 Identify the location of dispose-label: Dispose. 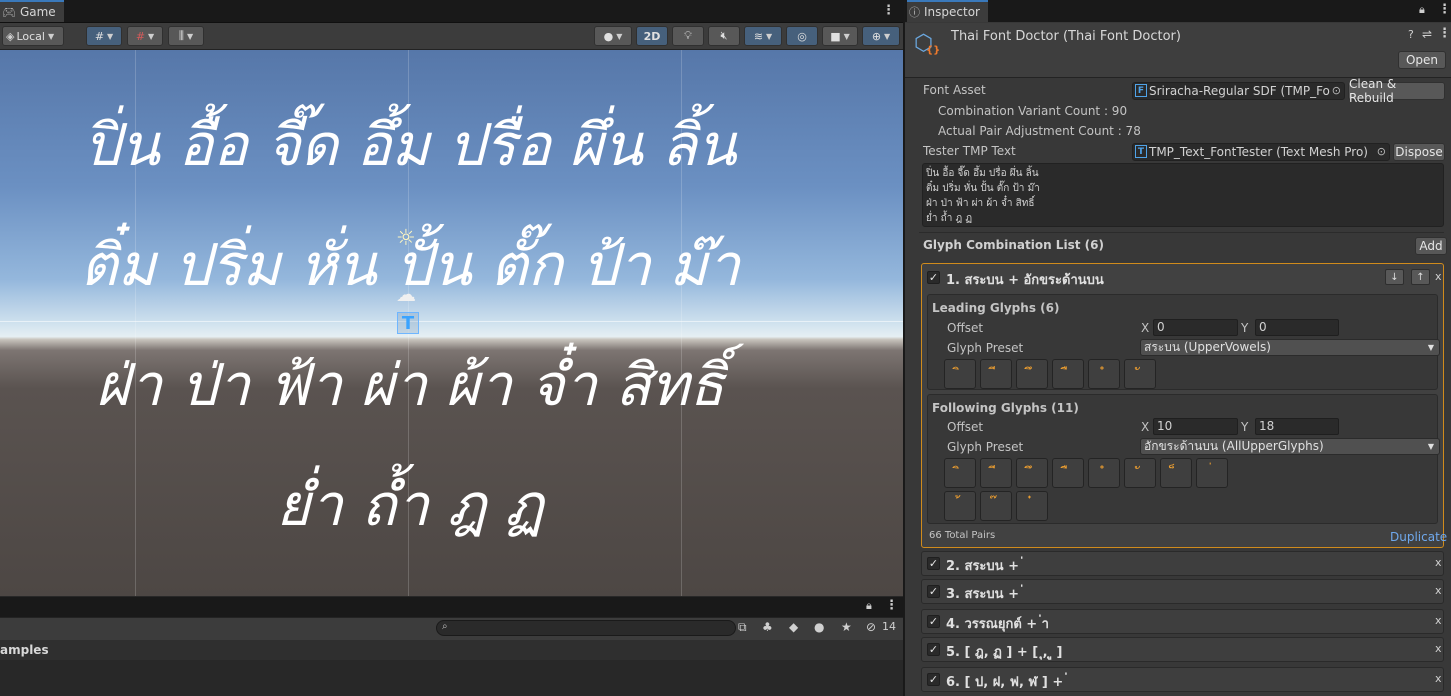
(1419, 152).